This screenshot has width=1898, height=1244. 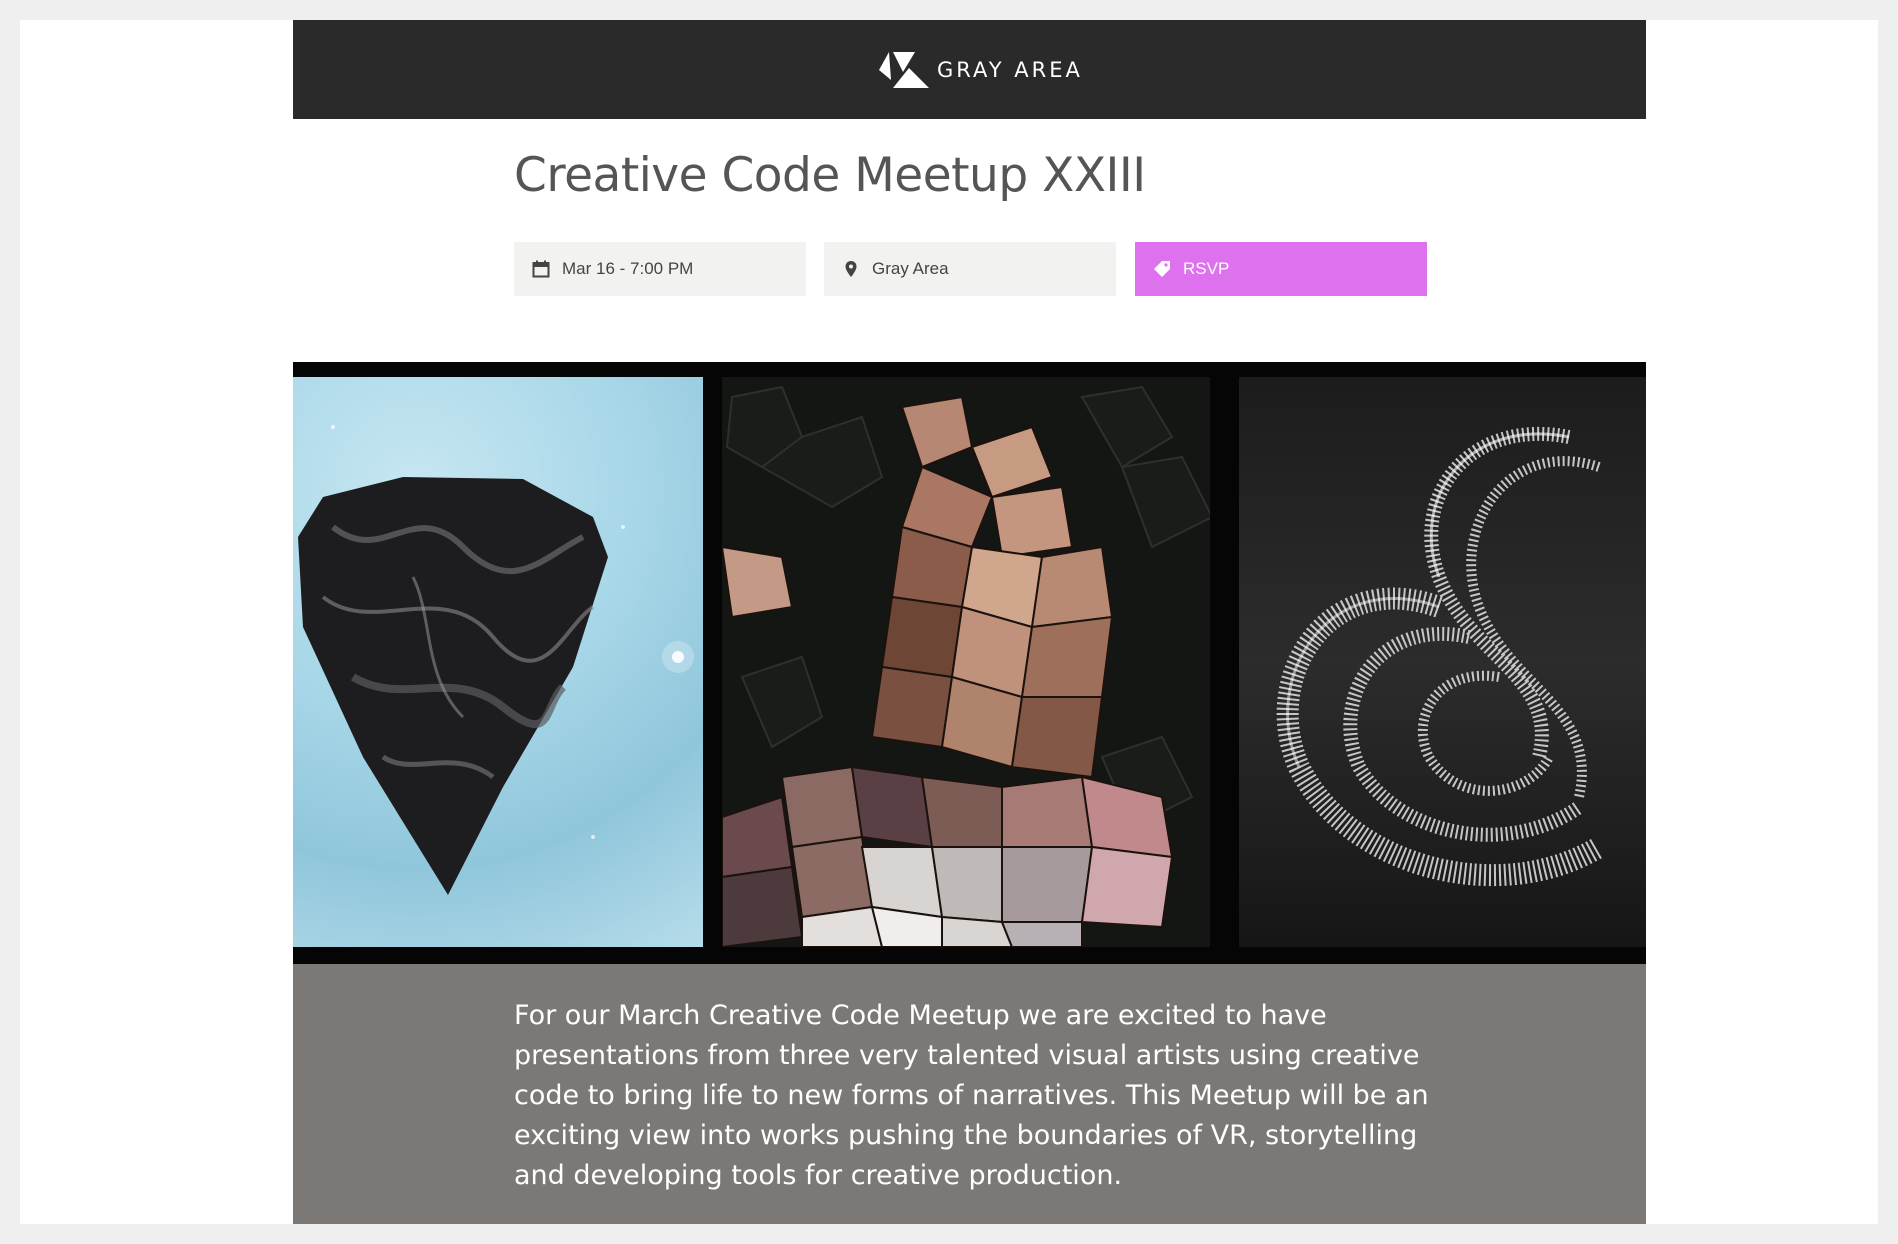 I want to click on rsvp-label: RSVP, so click(x=1206, y=268).